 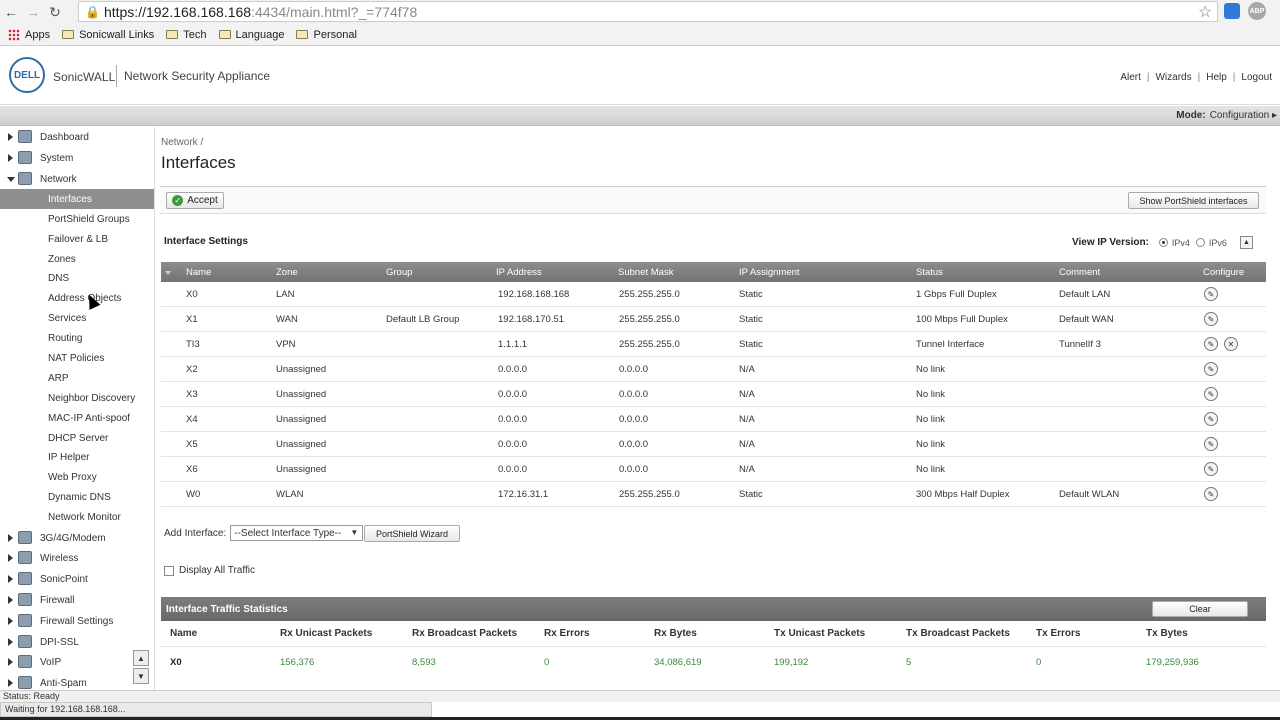 I want to click on portshield-wizard-button: PortShield Wizard, so click(x=412, y=533).